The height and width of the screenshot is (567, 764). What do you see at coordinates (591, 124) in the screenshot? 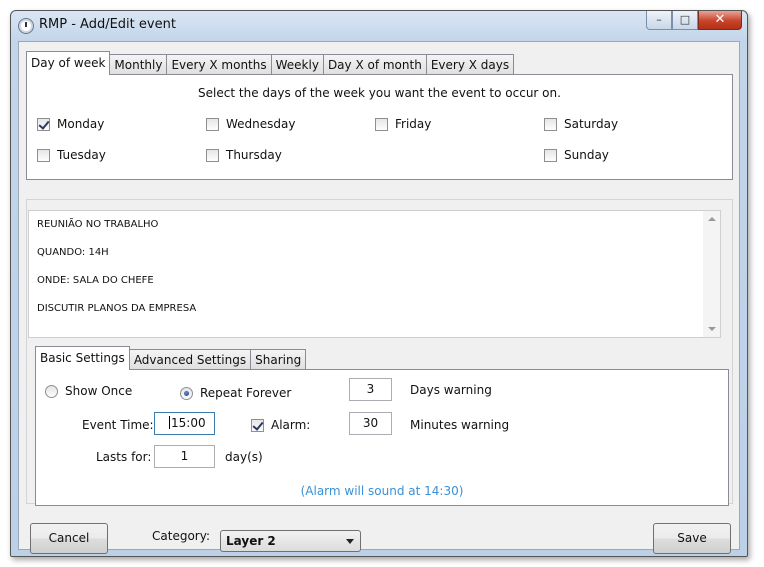
I see `saturday-label: Saturday` at bounding box center [591, 124].